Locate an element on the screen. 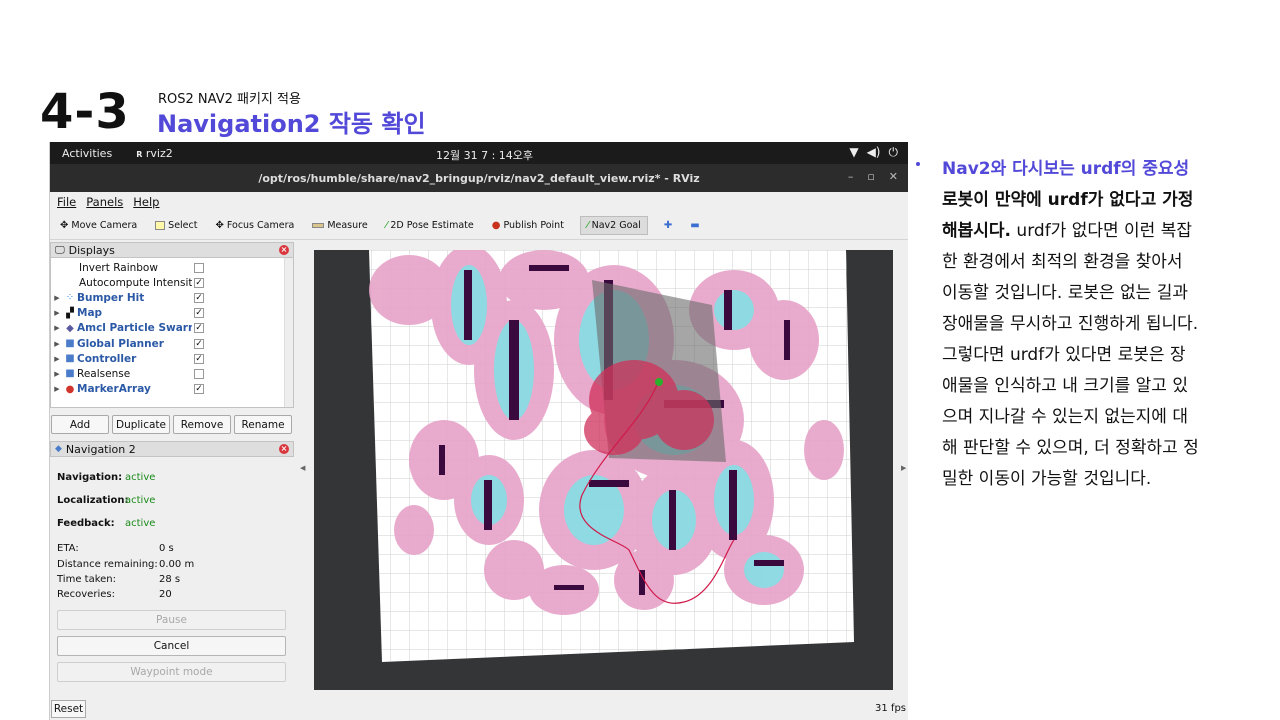 The image size is (1280, 720). wifi-icon: ▼ is located at coordinates (854, 152).